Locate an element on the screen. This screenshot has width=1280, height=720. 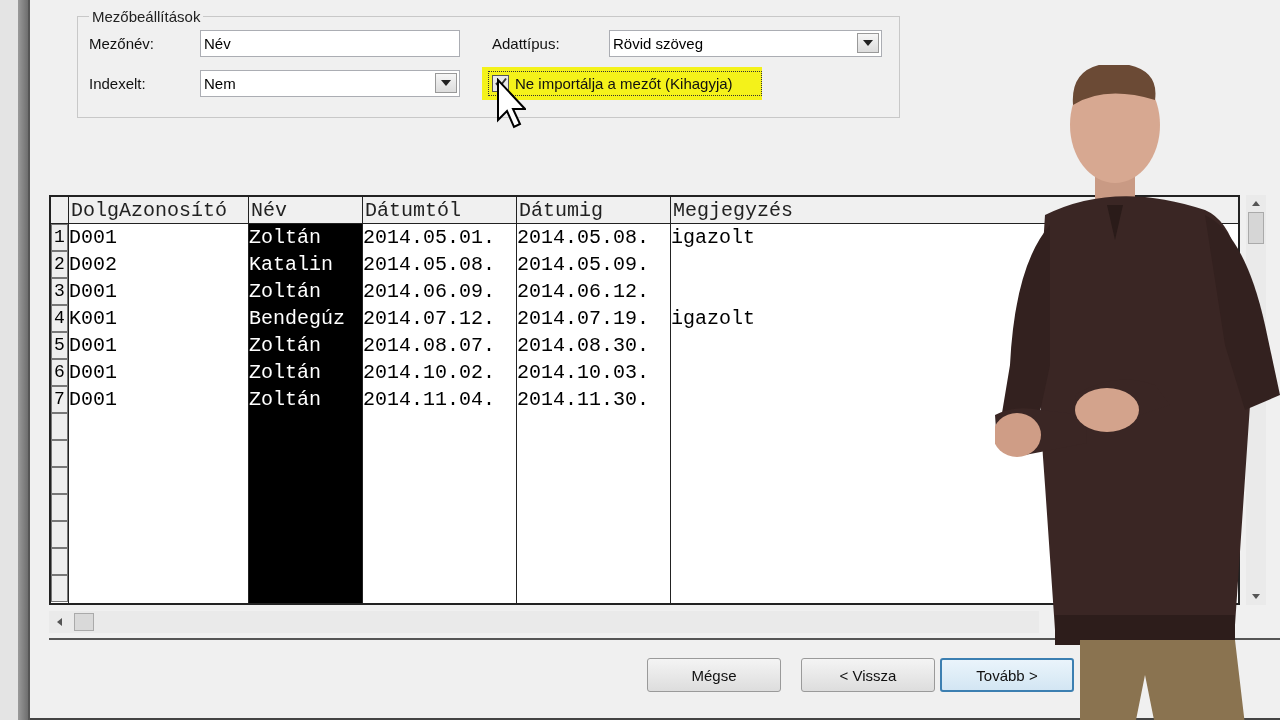
table-cell: Bendegúz is located at coordinates (297, 318).